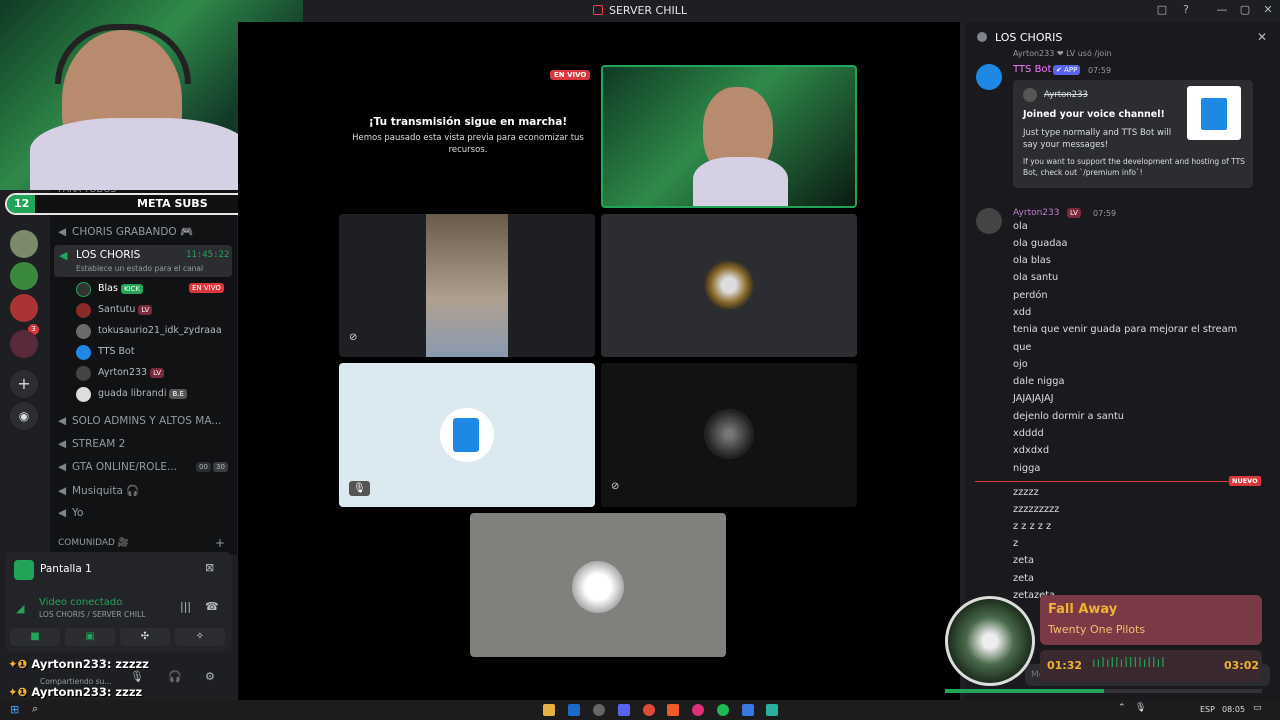 The height and width of the screenshot is (720, 1280). Describe the element at coordinates (1062, 53) in the screenshot. I see `reply-reference: Ayrton233 ❤ LV usó /join` at that location.